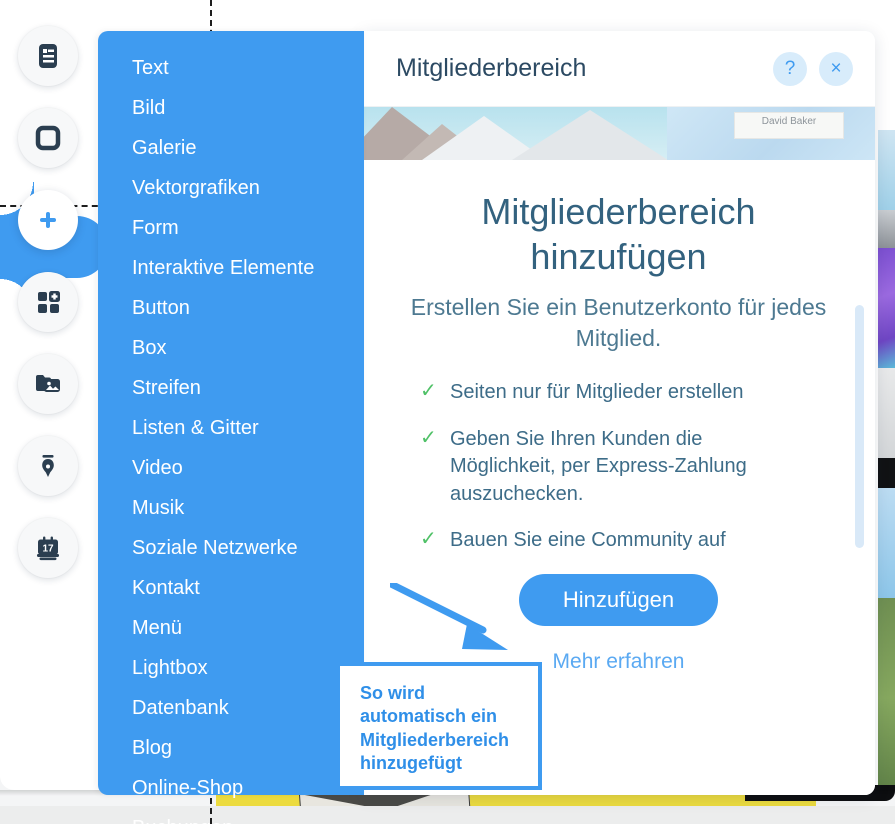  Describe the element at coordinates (140, 108) in the screenshot. I see `menu-item-bild: Bild` at that location.